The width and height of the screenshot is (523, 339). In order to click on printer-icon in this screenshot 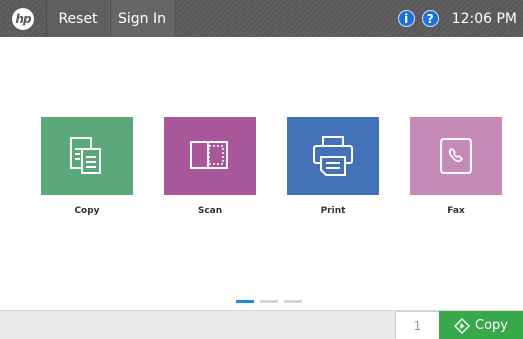, I will do `click(333, 156)`.